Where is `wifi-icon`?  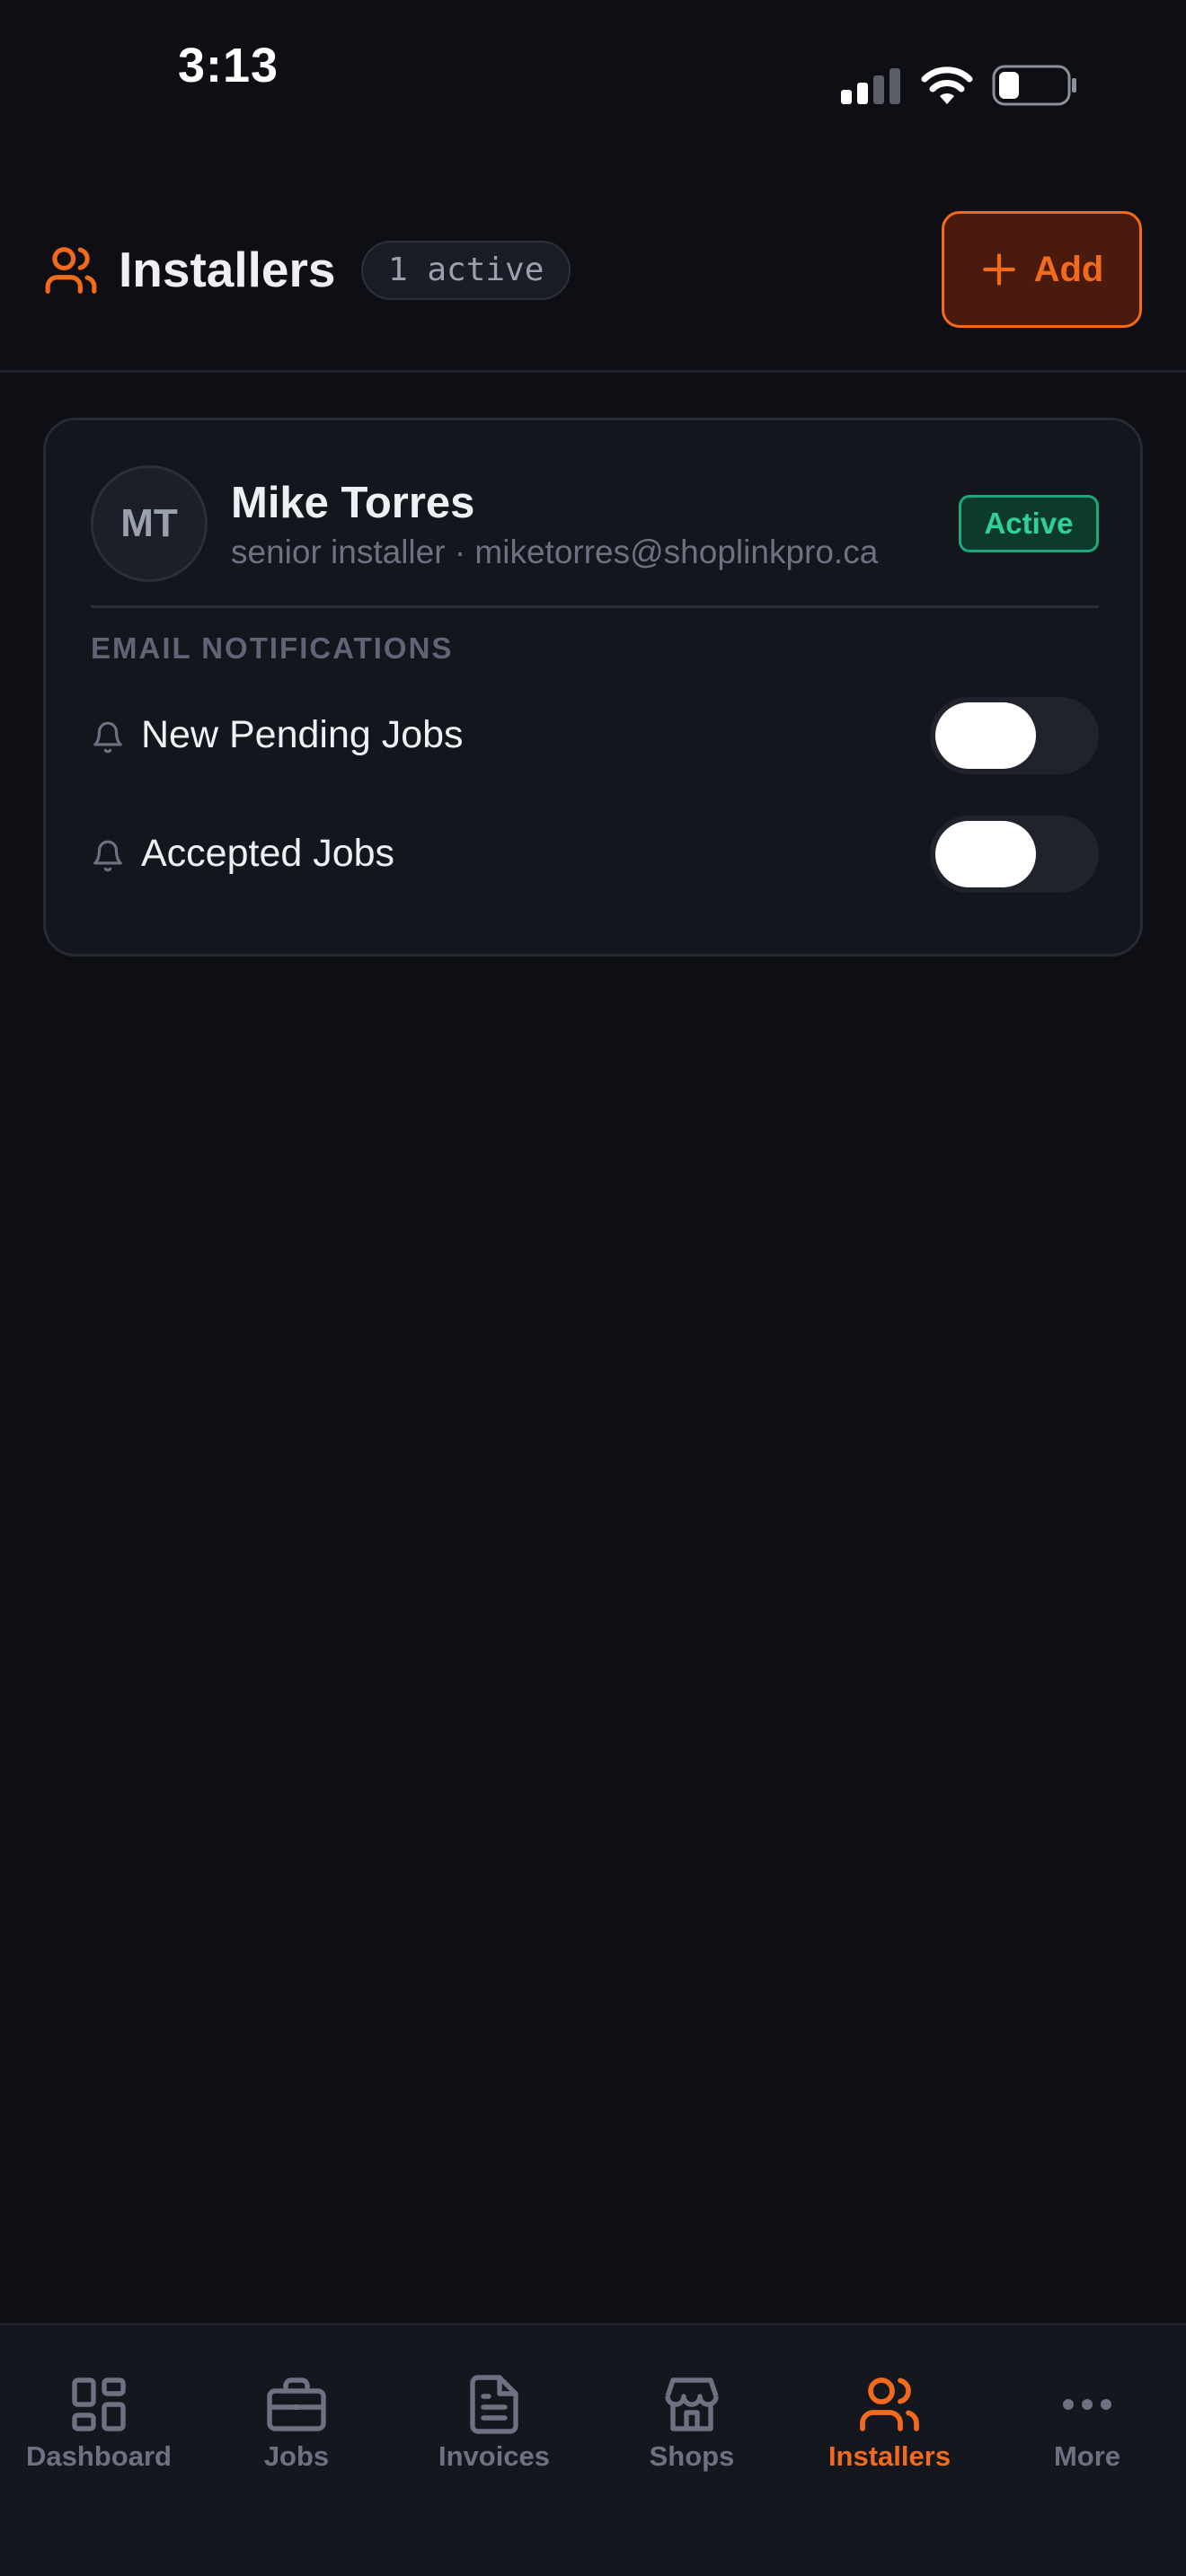 wifi-icon is located at coordinates (947, 85).